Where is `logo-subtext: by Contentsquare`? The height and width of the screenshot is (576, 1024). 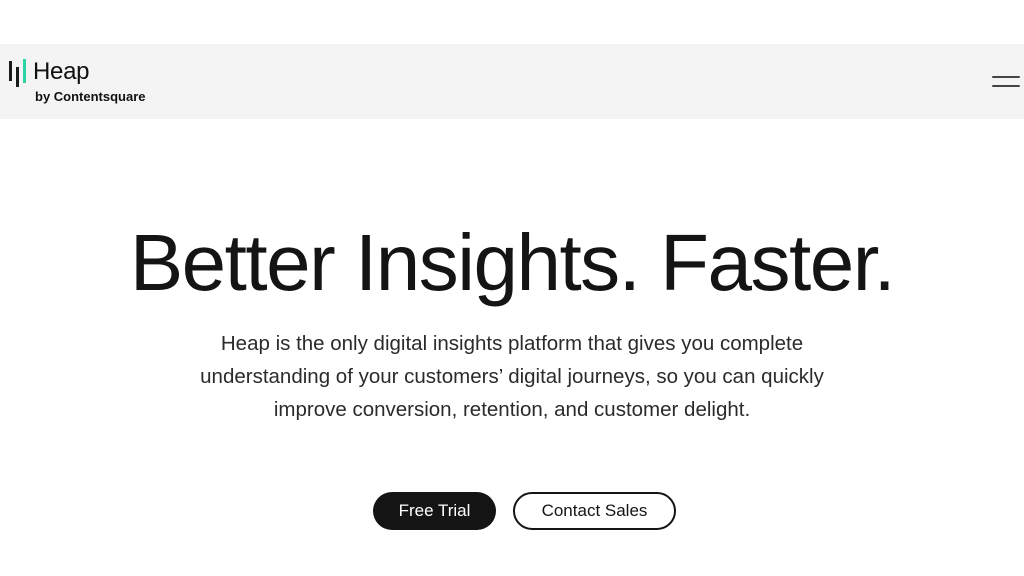
logo-subtext: by Contentsquare is located at coordinates (90, 96).